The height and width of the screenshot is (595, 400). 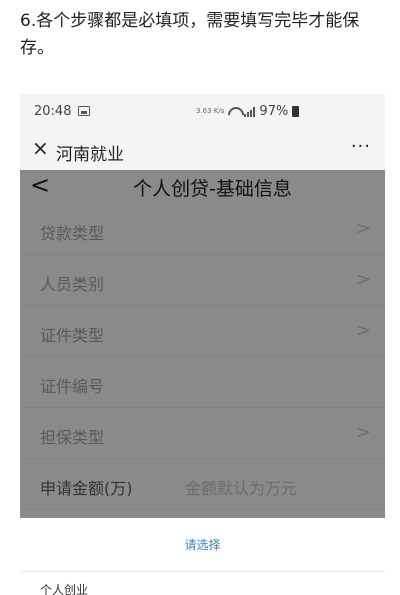 What do you see at coordinates (202, 331) in the screenshot?
I see `form-row-id-type: 证件类型 >` at bounding box center [202, 331].